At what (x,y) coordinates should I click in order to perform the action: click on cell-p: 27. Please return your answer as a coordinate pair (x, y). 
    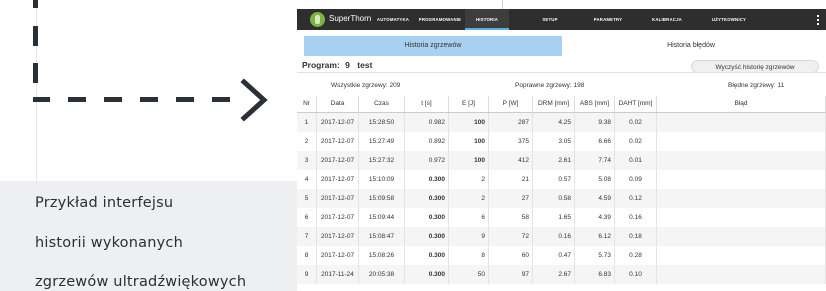
    Looking at the image, I should click on (511, 198).